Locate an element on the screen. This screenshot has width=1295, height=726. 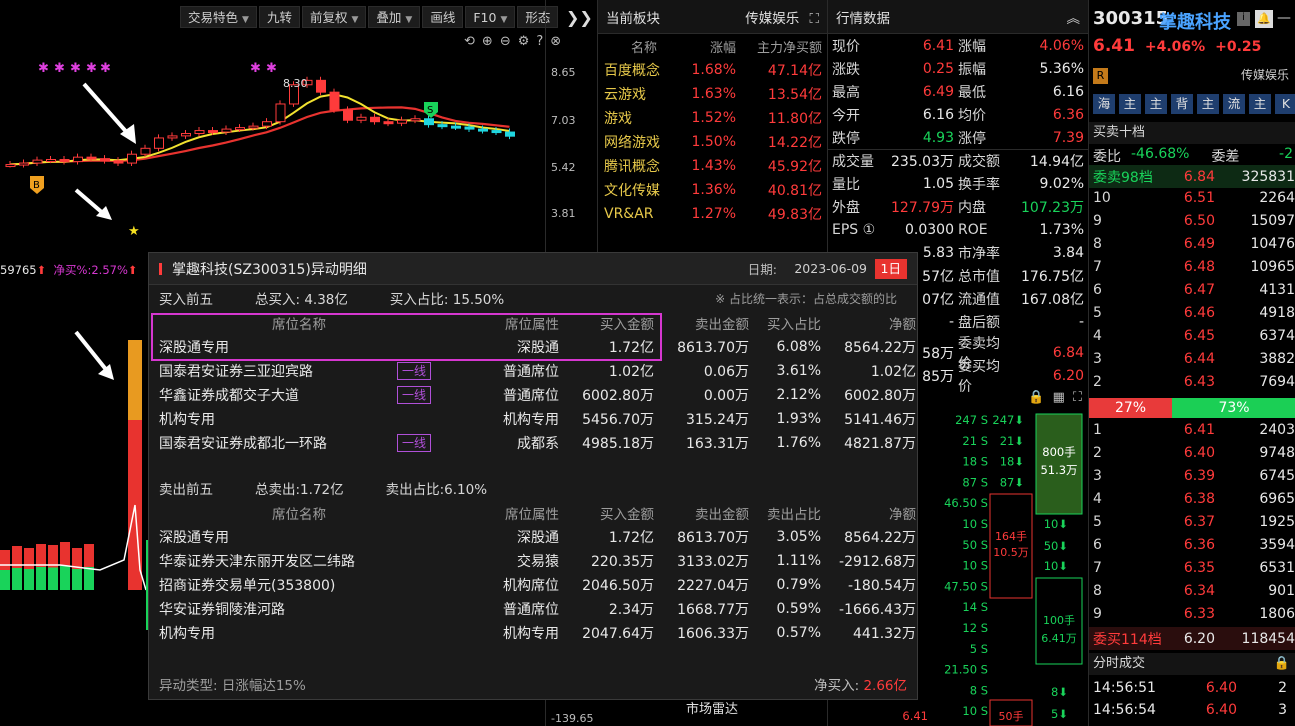
order-level-row: 4 6.45 6374 is located at coordinates (1192, 335).